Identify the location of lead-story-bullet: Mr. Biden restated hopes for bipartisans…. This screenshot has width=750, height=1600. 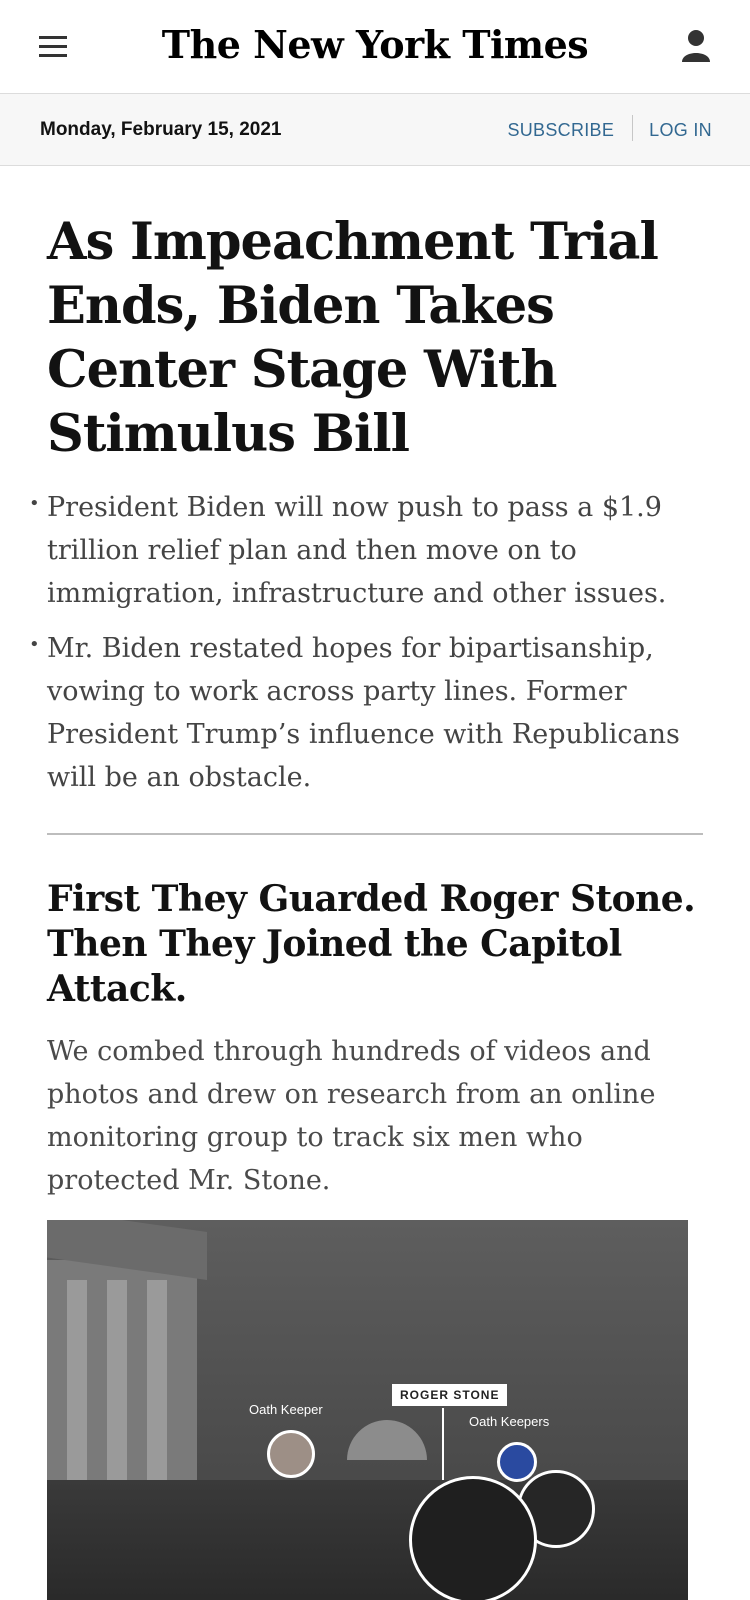
(366, 711).